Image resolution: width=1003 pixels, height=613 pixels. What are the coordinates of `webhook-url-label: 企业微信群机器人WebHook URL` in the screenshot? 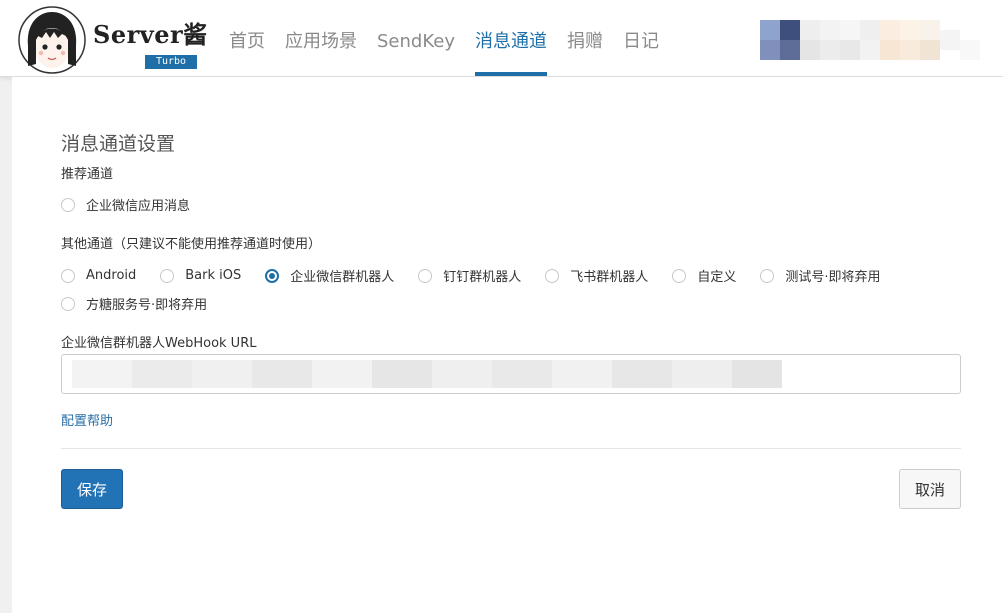 It's located at (159, 343).